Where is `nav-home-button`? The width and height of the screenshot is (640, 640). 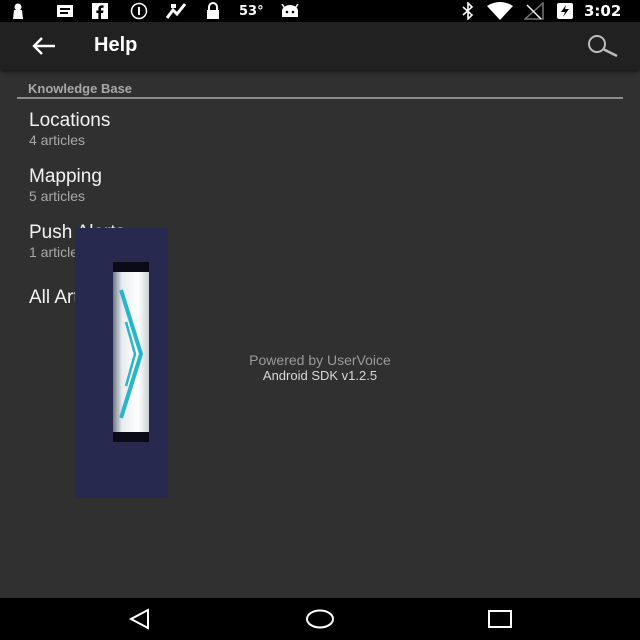
nav-home-button is located at coordinates (320, 619).